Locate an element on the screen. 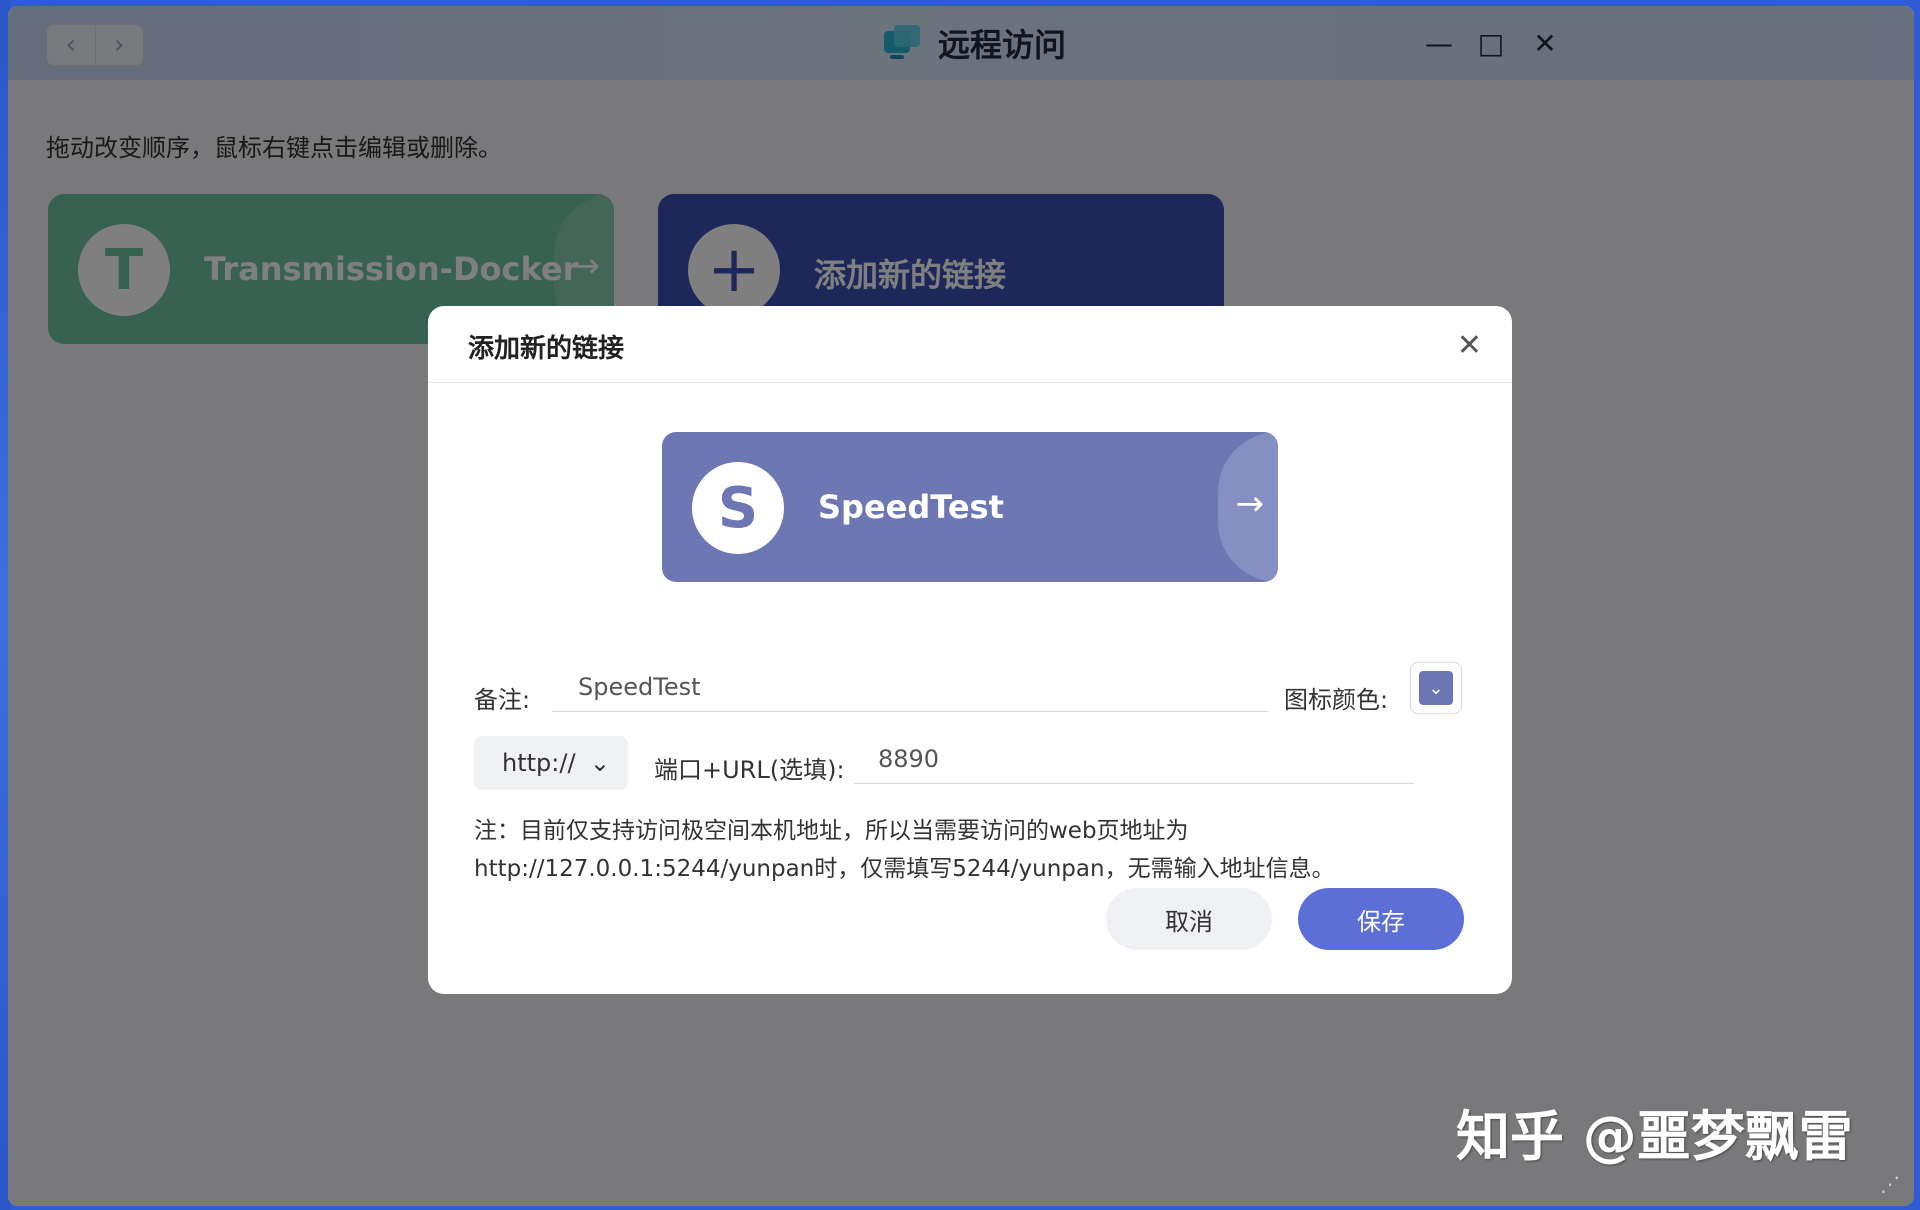  icon-color-label: 图标颜色: is located at coordinates (1336, 700).